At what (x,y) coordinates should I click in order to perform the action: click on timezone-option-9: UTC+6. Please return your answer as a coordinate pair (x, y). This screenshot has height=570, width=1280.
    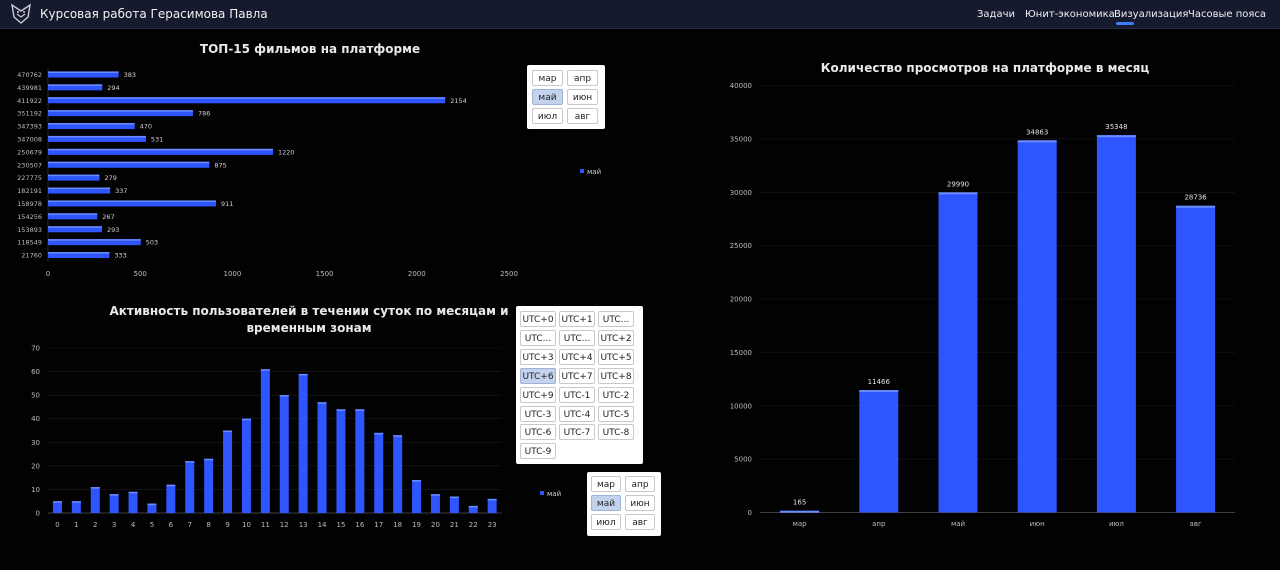
    Looking at the image, I should click on (538, 375).